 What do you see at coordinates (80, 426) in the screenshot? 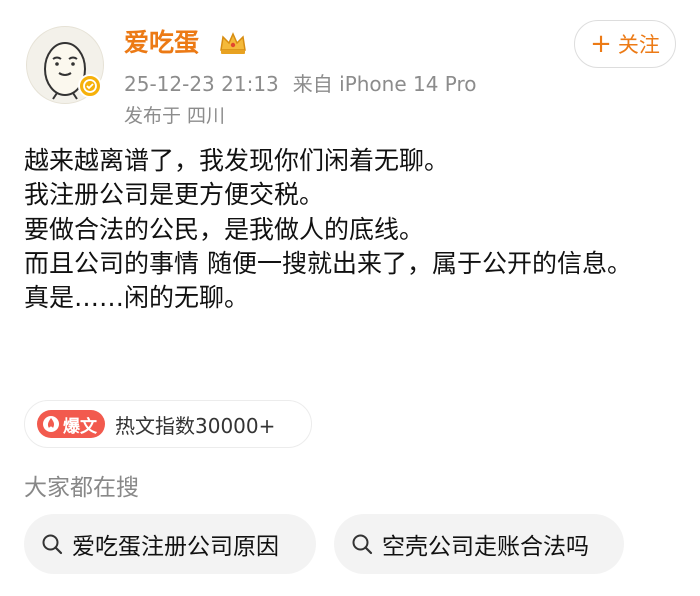
I see `hot-badge-label: 爆文` at bounding box center [80, 426].